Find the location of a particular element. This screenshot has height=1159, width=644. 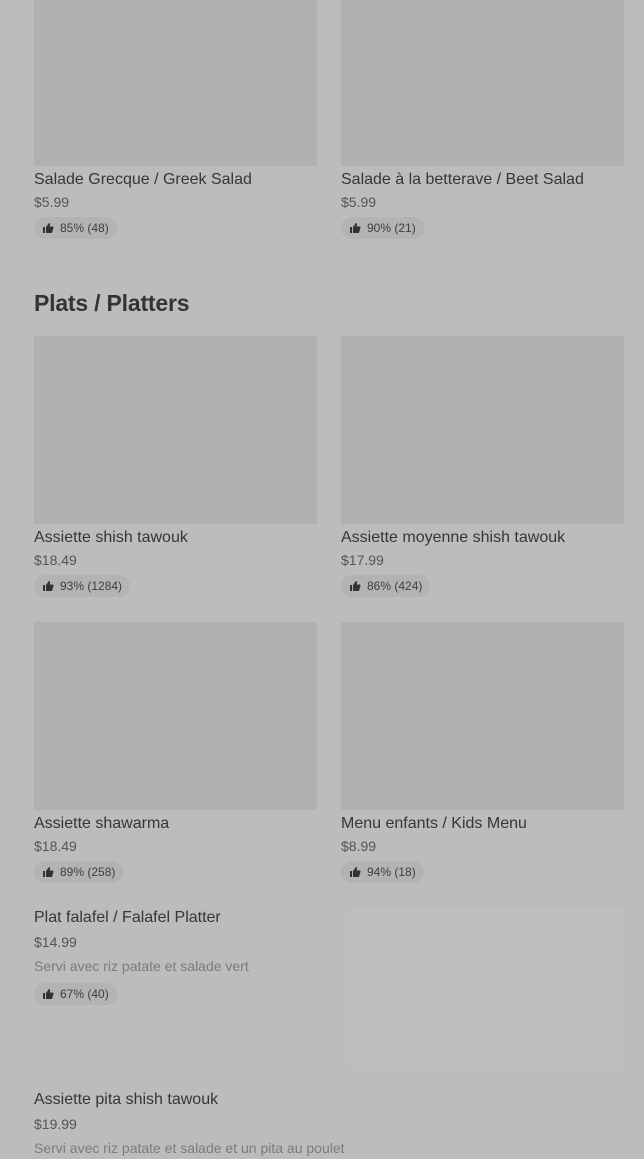

item-name: Salade Grecque / Greek Salad is located at coordinates (143, 179).